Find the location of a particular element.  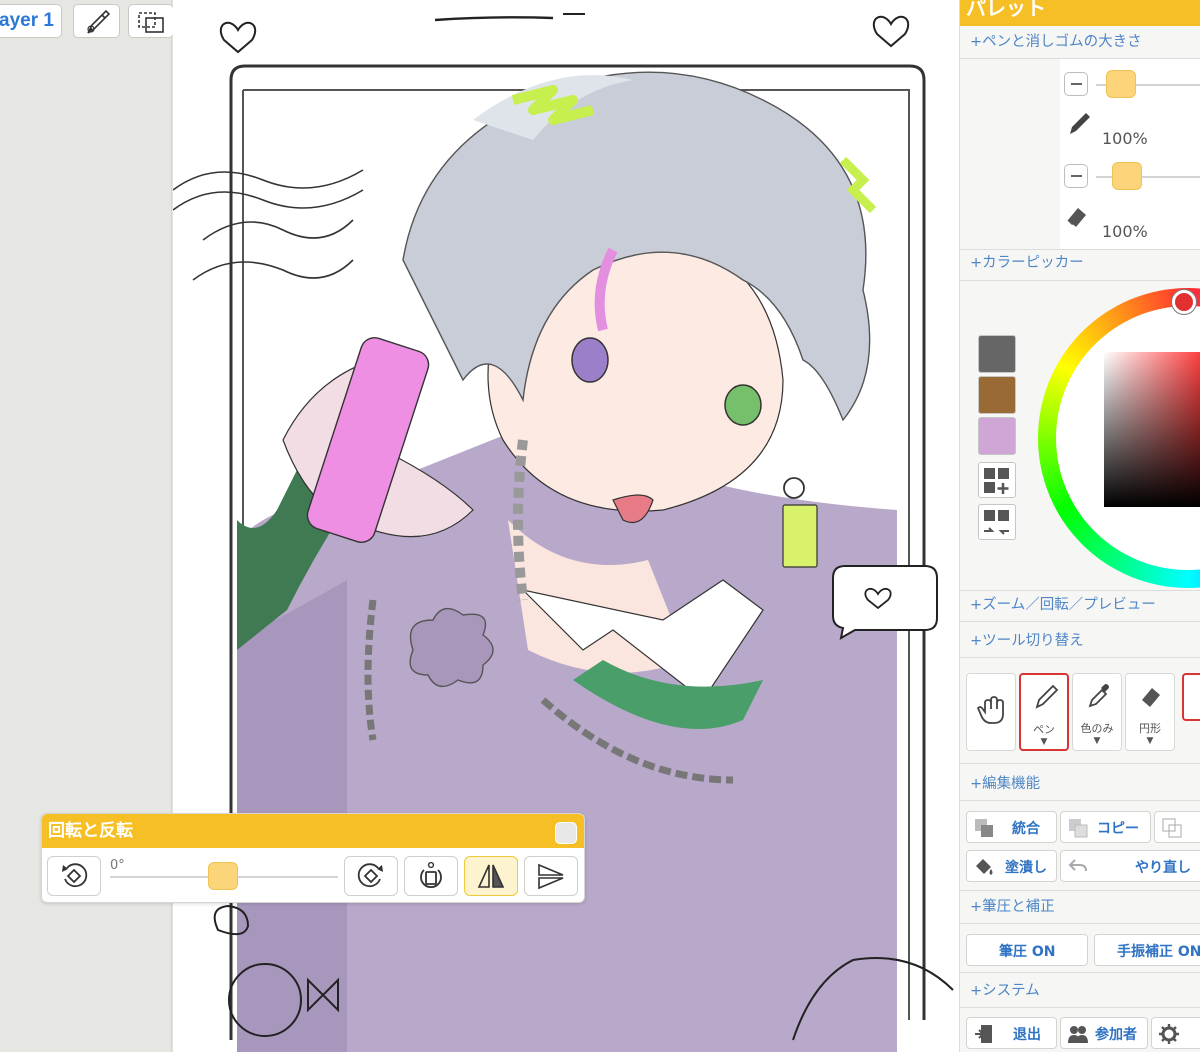

transform-icon is located at coordinates (151, 22).